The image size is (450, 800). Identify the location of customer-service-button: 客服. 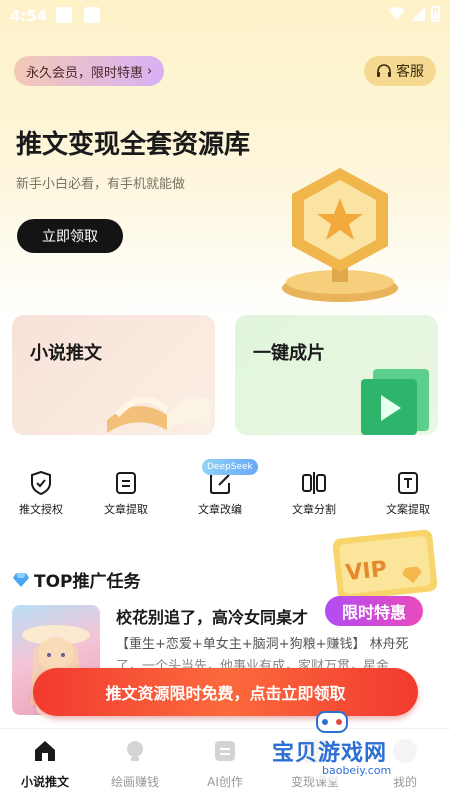
(400, 71).